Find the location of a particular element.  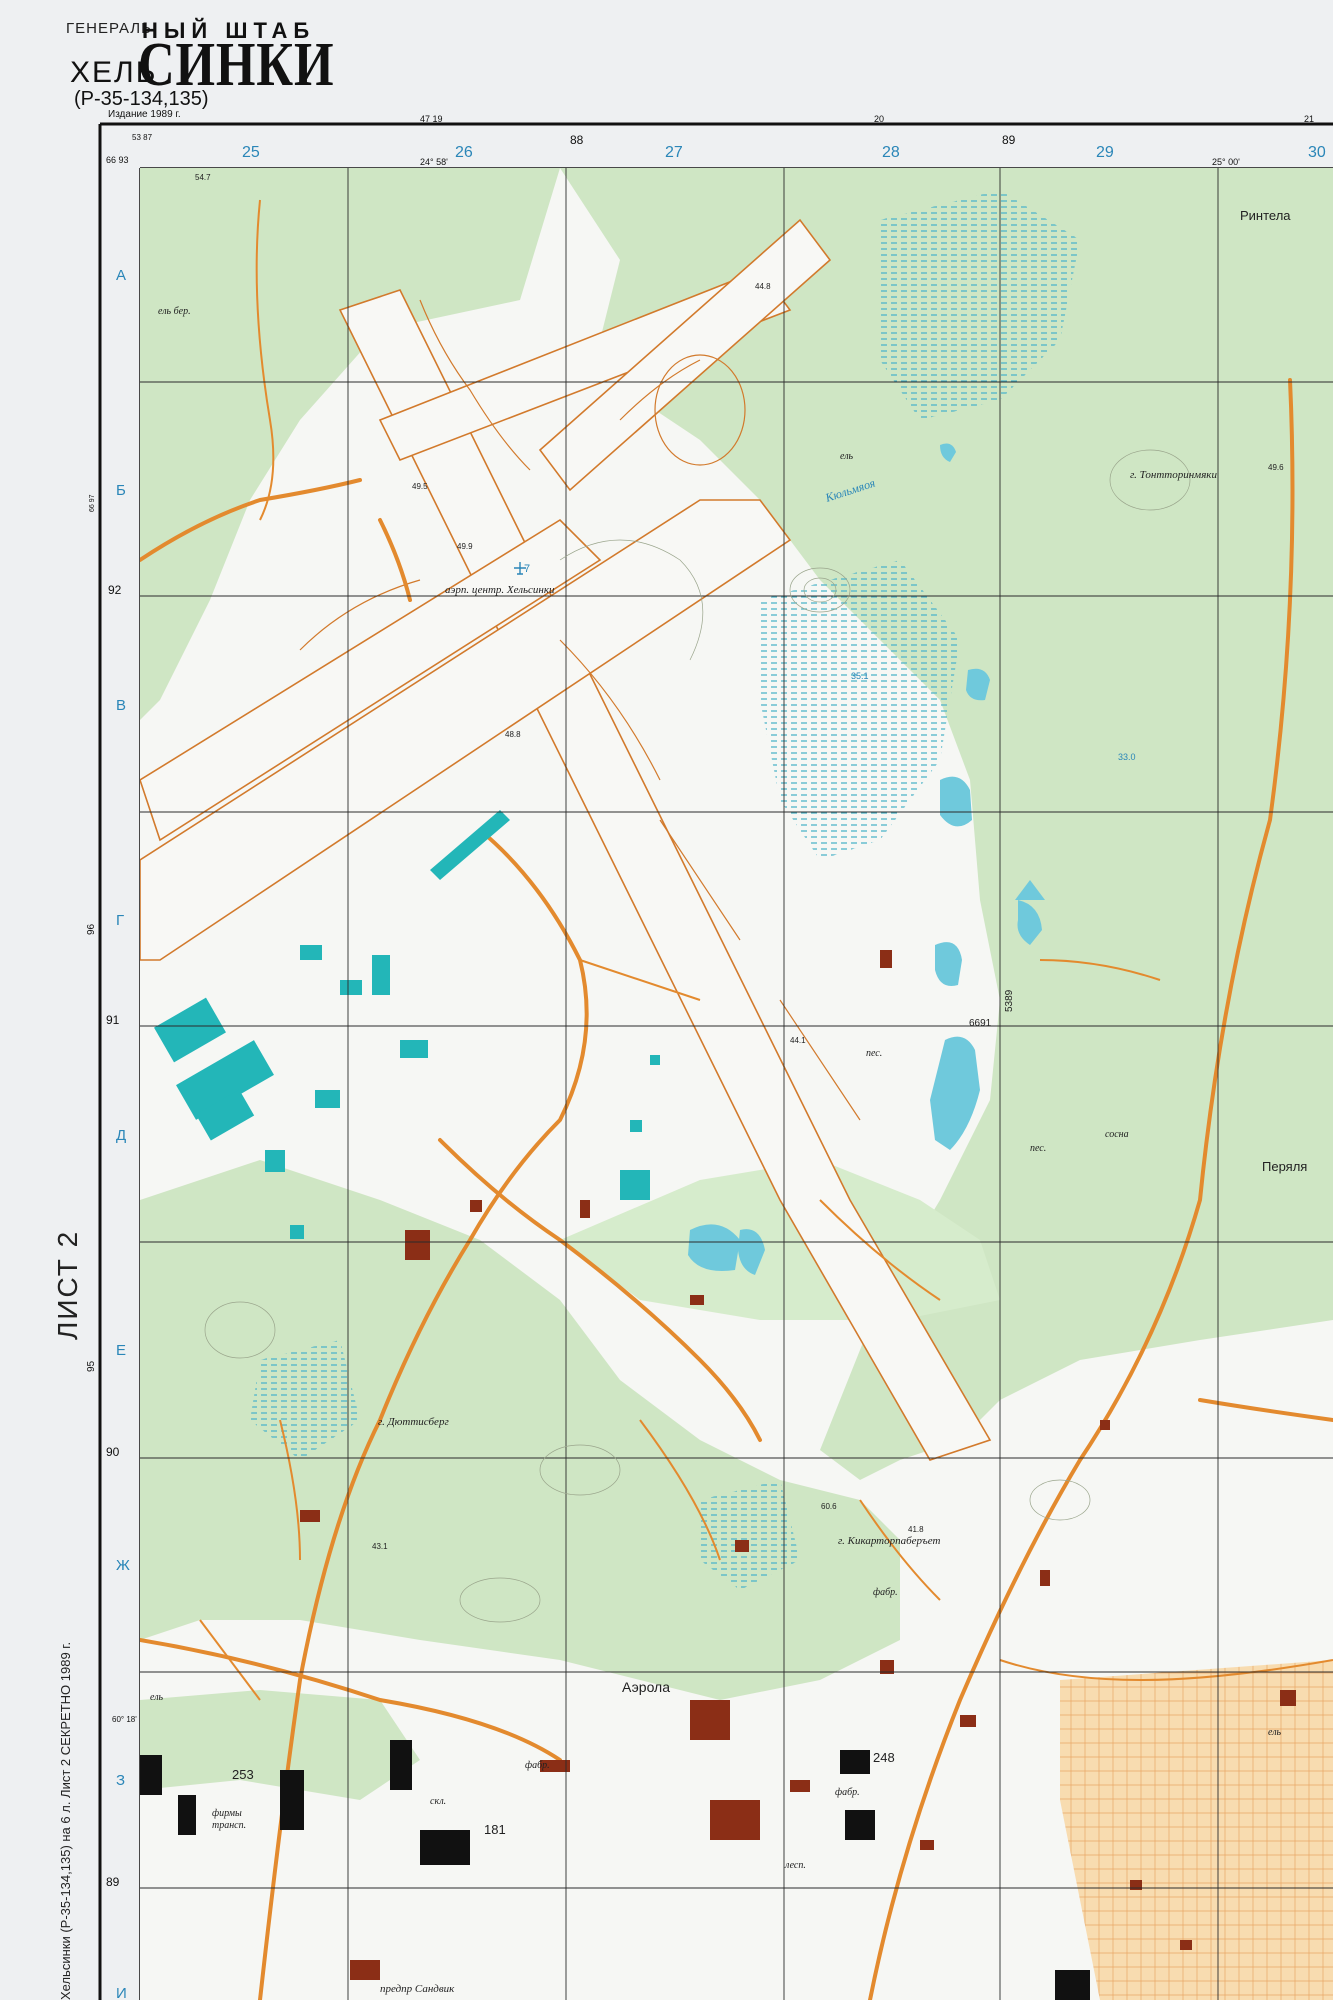

row-label: В is located at coordinates (121, 705).